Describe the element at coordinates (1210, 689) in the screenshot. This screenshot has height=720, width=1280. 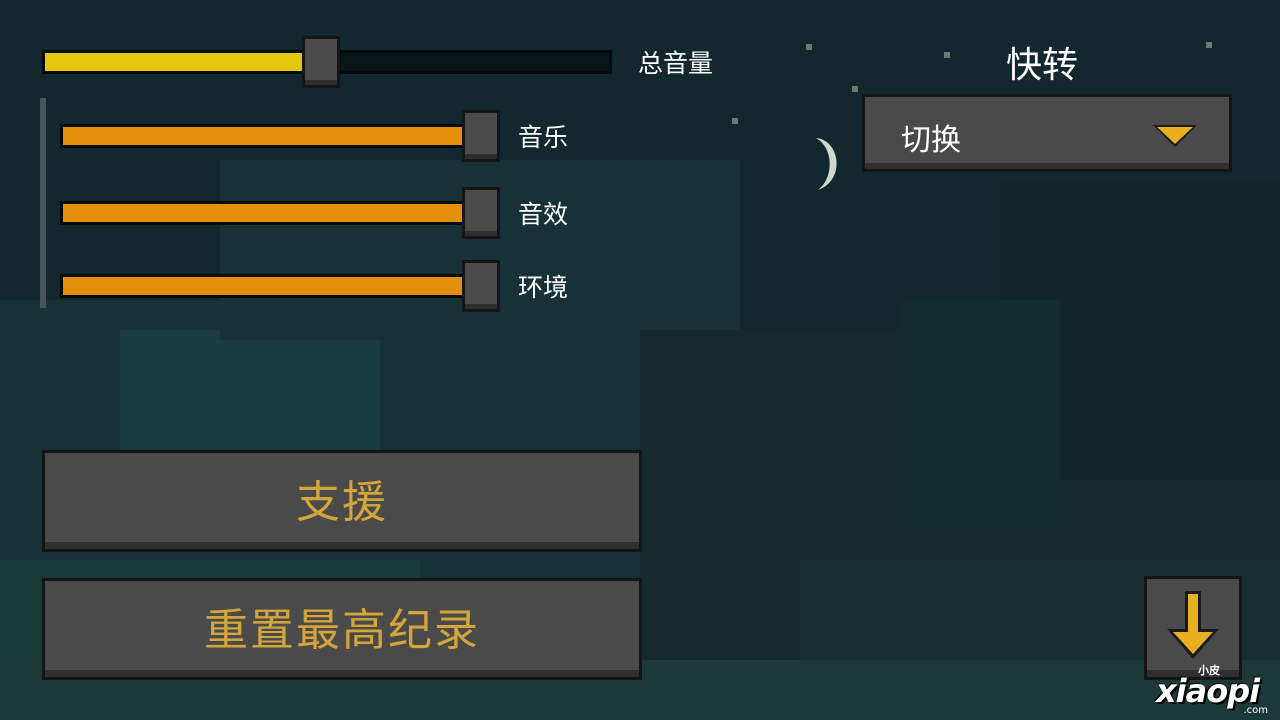
I see `watermark-logo: 小皮 xiaopi .com` at that location.